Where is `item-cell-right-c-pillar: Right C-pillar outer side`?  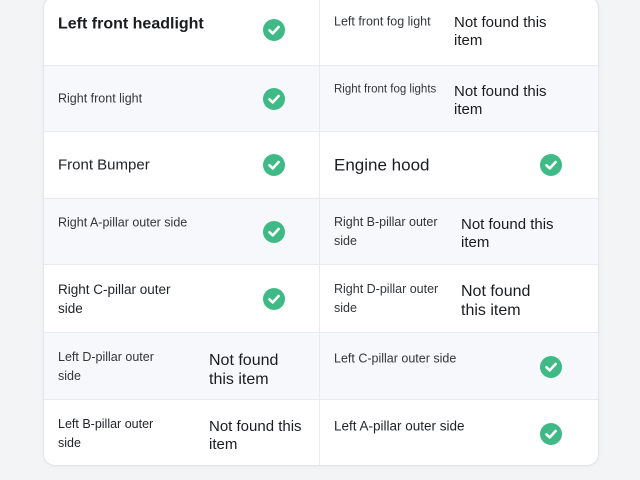 item-cell-right-c-pillar: Right C-pillar outer side is located at coordinates (182, 299).